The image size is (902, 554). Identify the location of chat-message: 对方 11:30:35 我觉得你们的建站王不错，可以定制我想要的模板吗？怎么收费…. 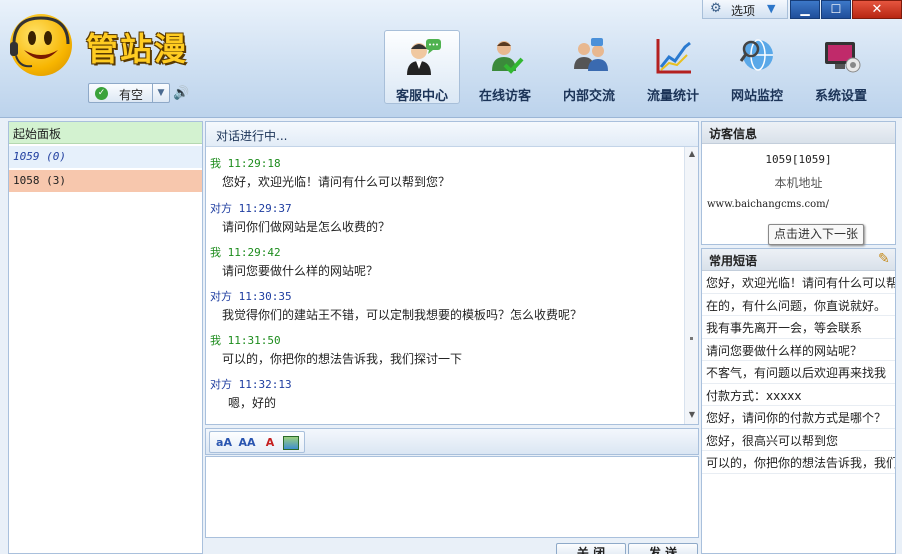
(445, 305).